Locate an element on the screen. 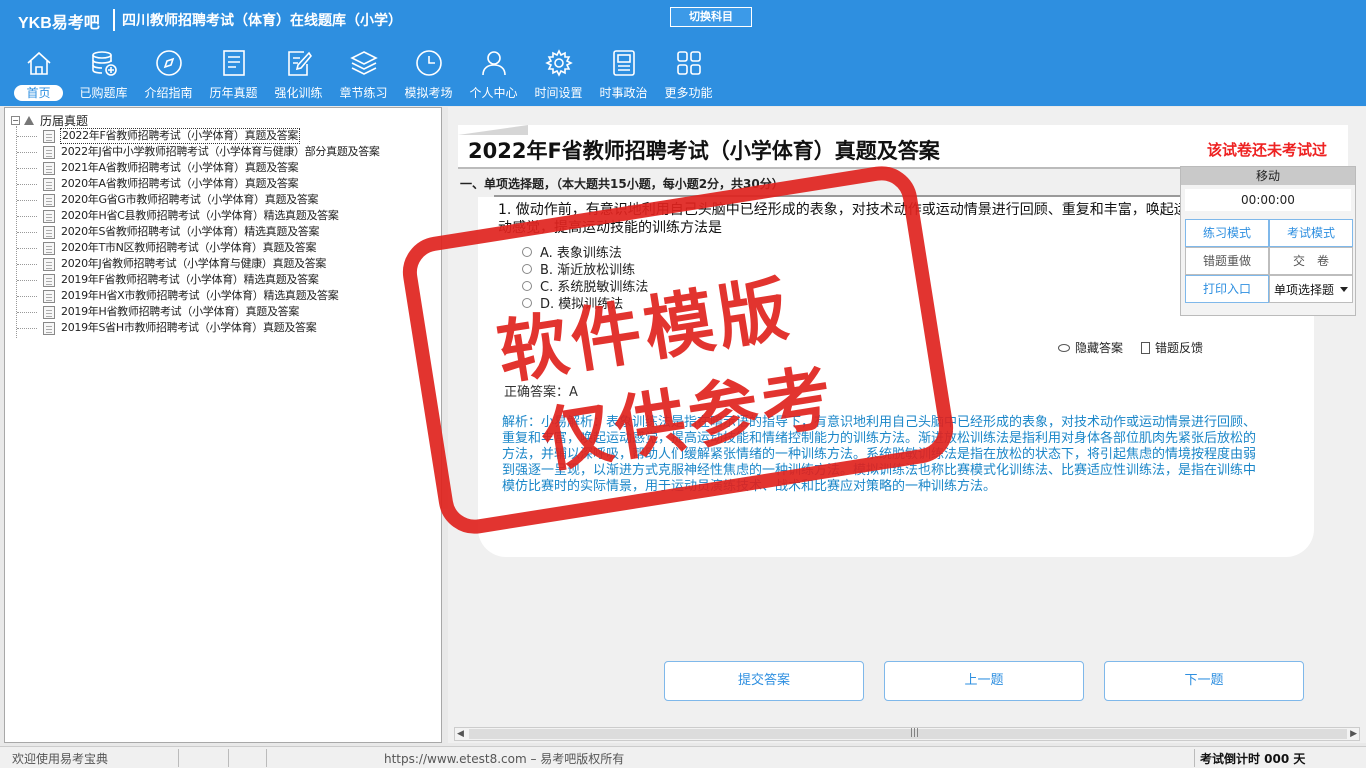 The width and height of the screenshot is (1366, 768). nav-time-settings: 时间设置 is located at coordinates (558, 75).